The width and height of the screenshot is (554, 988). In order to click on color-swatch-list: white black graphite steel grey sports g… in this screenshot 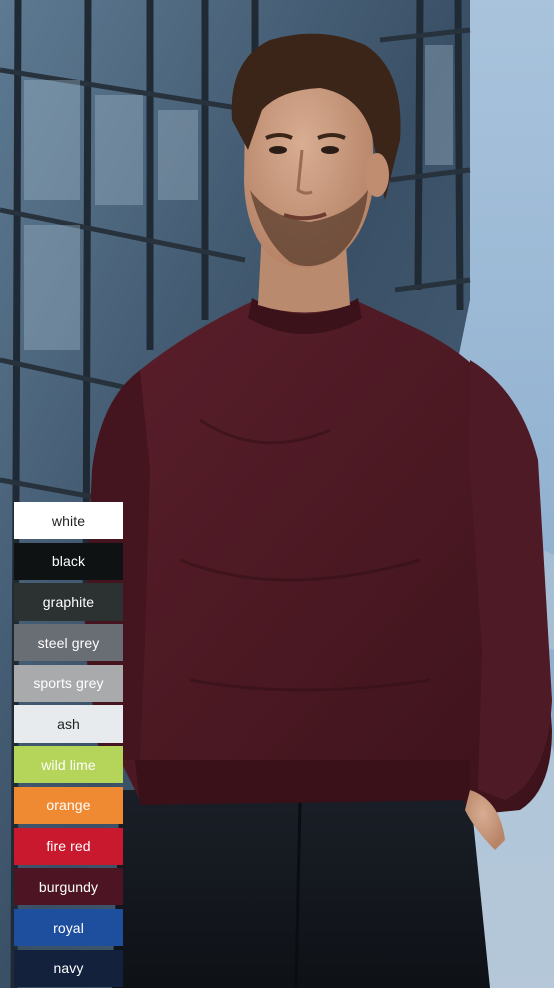, I will do `click(68, 744)`.